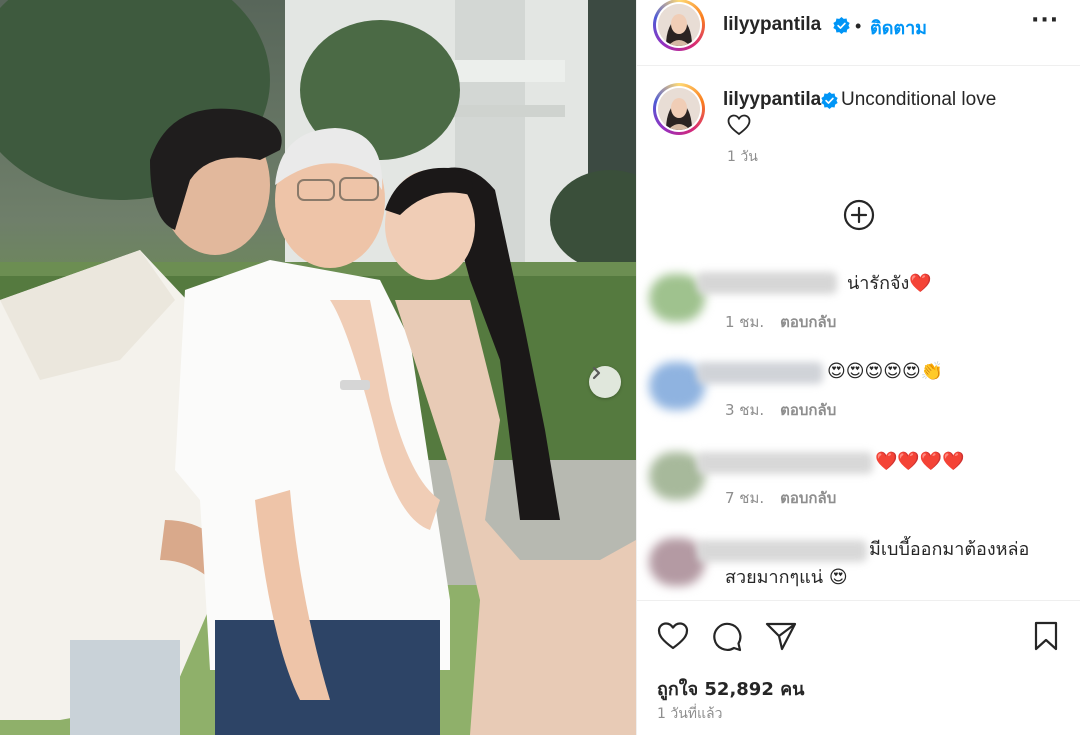 The width and height of the screenshot is (1080, 735). What do you see at coordinates (919, 99) in the screenshot?
I see `caption-text: Unconditional love` at bounding box center [919, 99].